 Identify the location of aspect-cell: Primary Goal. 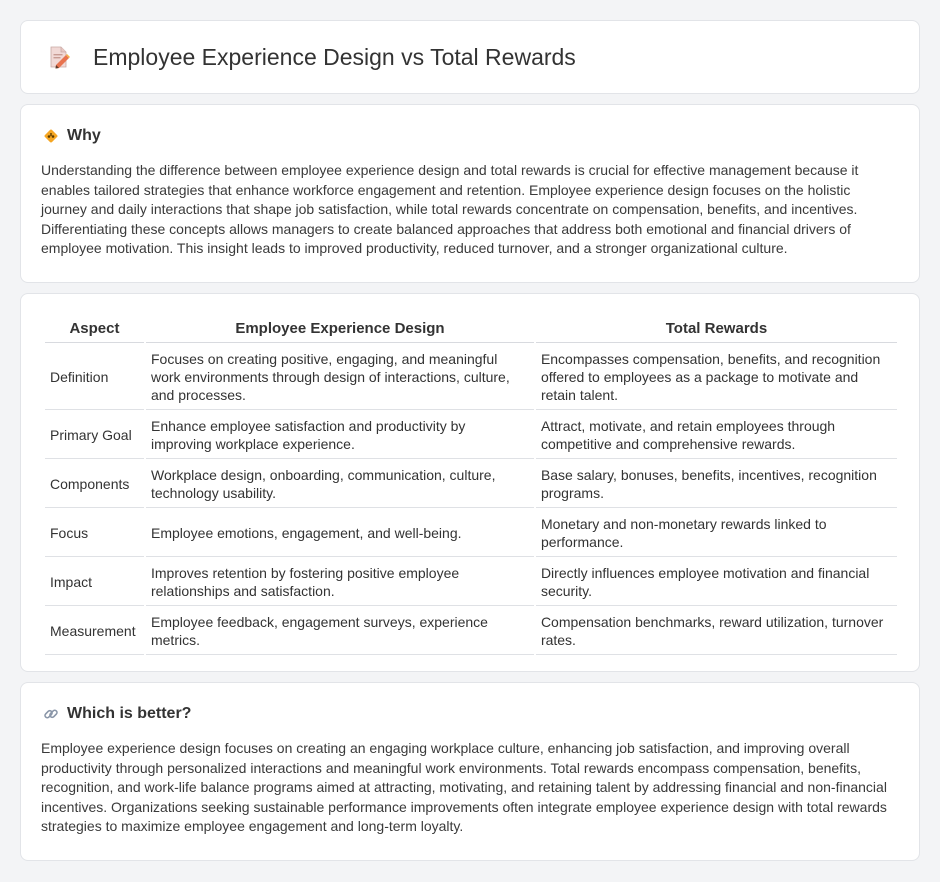
(94, 435).